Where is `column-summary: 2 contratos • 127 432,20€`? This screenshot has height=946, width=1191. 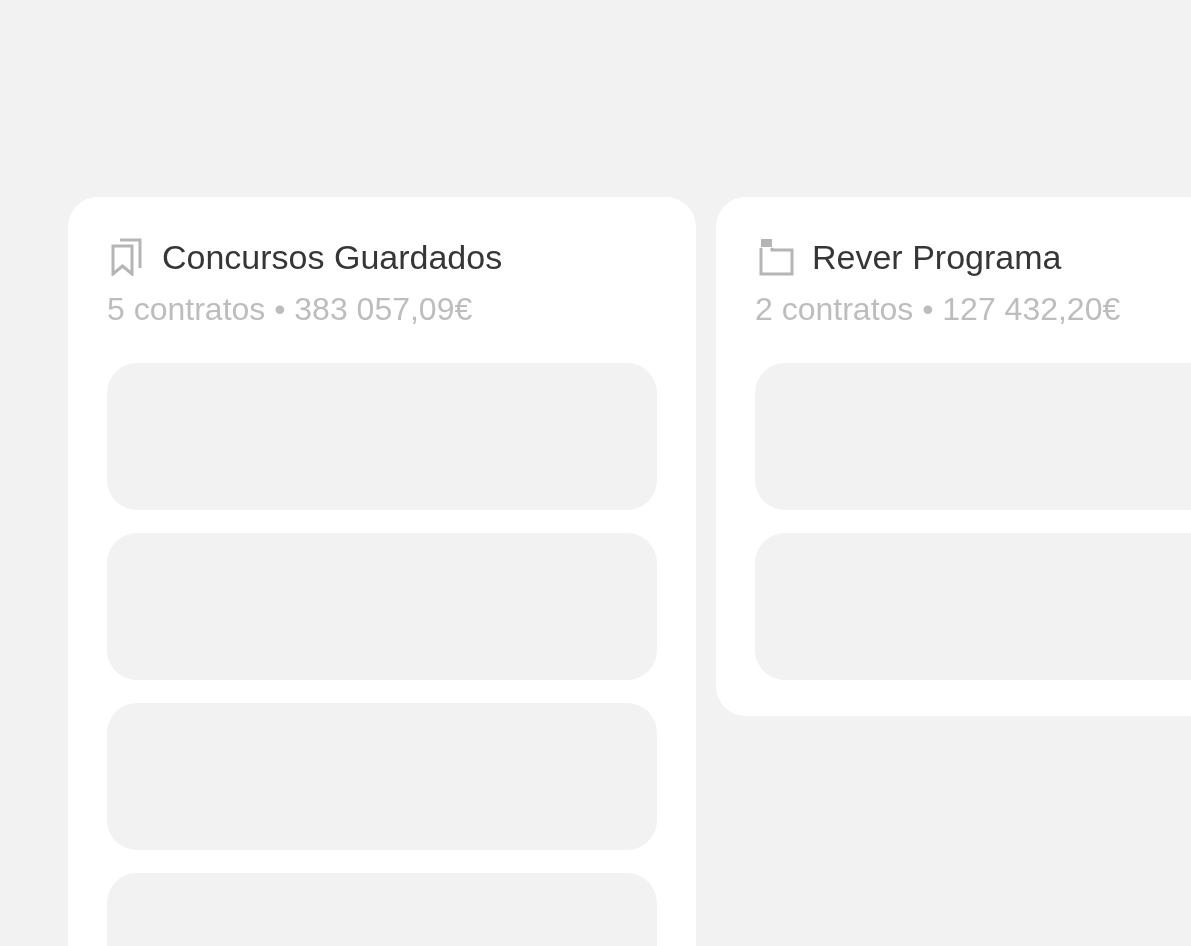 column-summary: 2 contratos • 127 432,20€ is located at coordinates (938, 309).